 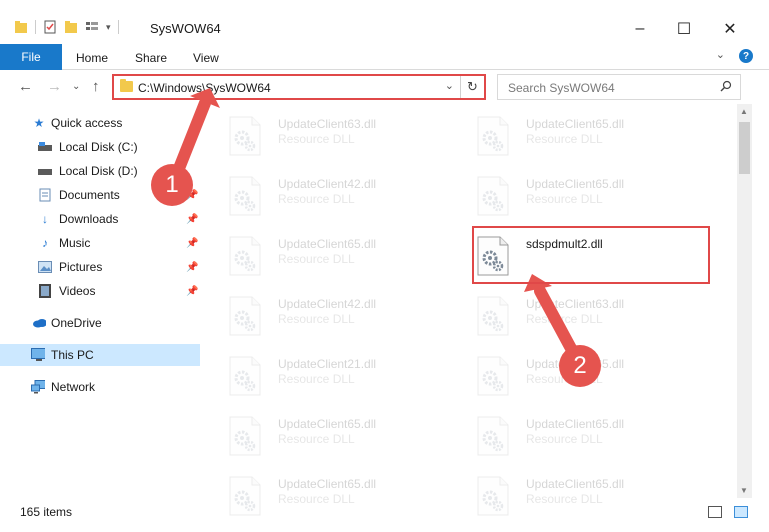 I want to click on step-1-marker: 1, so click(x=172, y=185).